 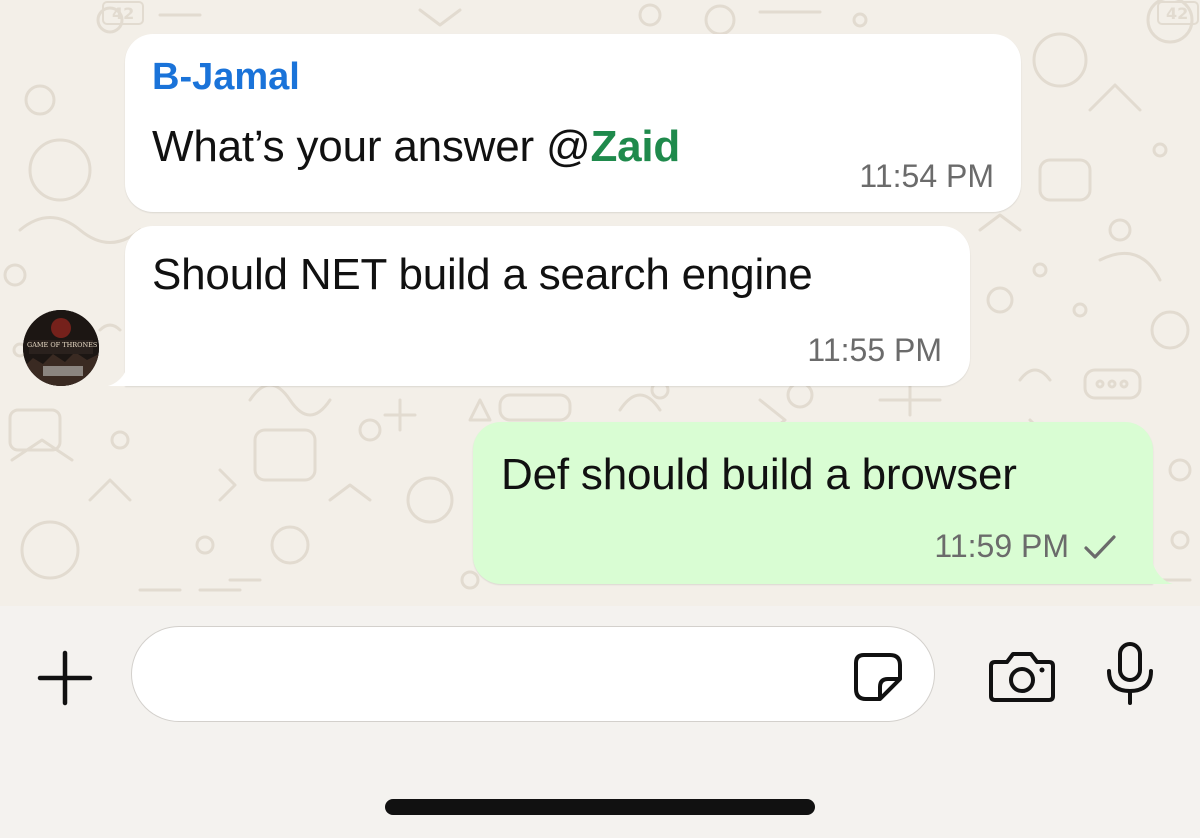 I want to click on message-timestamp: 11:55 PM, so click(x=874, y=350).